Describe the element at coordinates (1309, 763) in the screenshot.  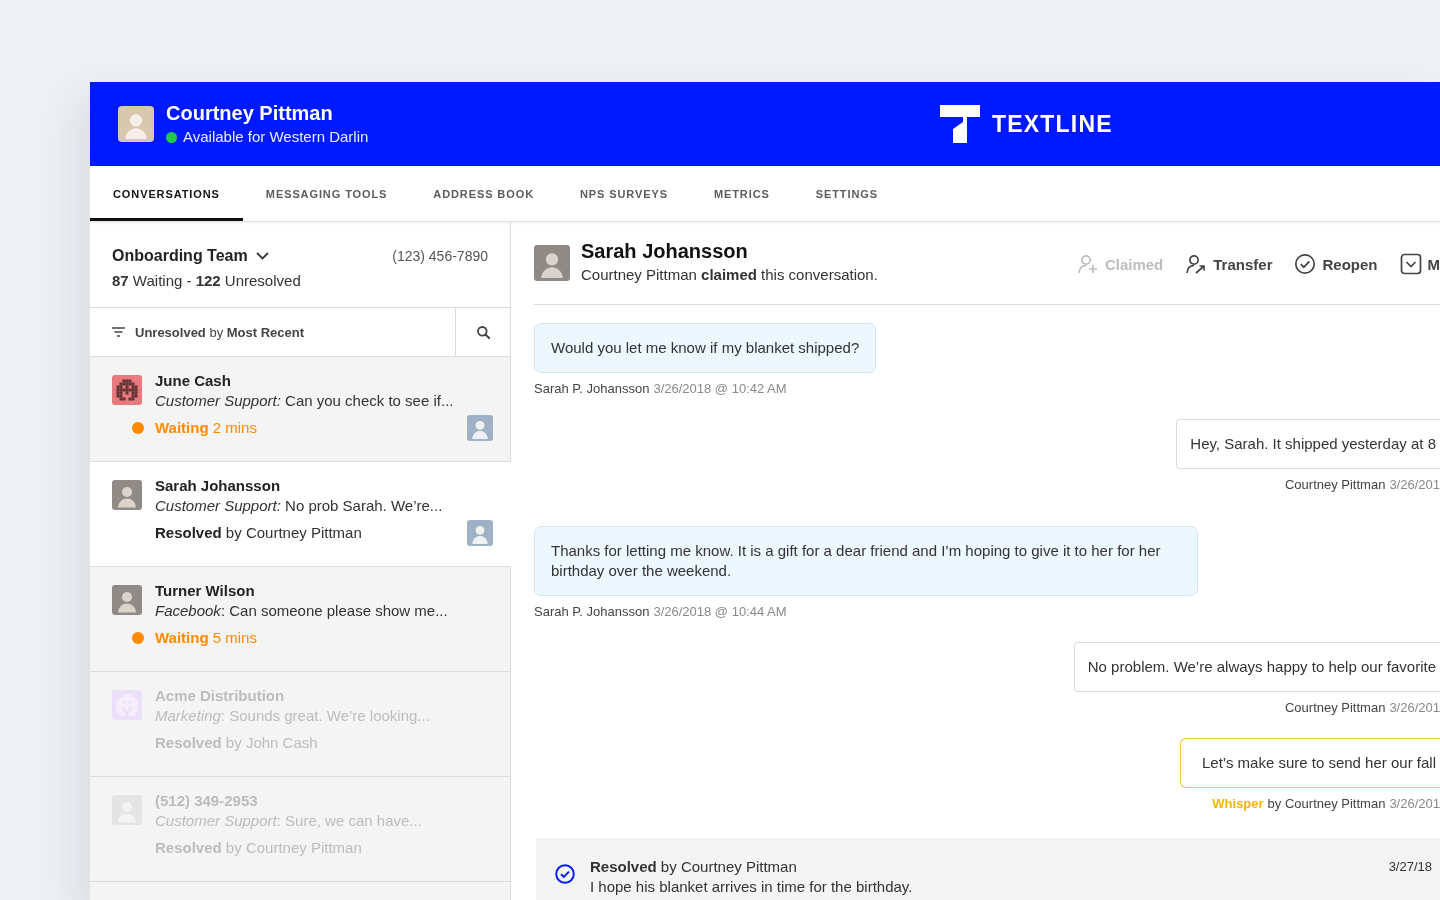
I see `whisper-bubble: Let’s make sure to send her our fall` at that location.